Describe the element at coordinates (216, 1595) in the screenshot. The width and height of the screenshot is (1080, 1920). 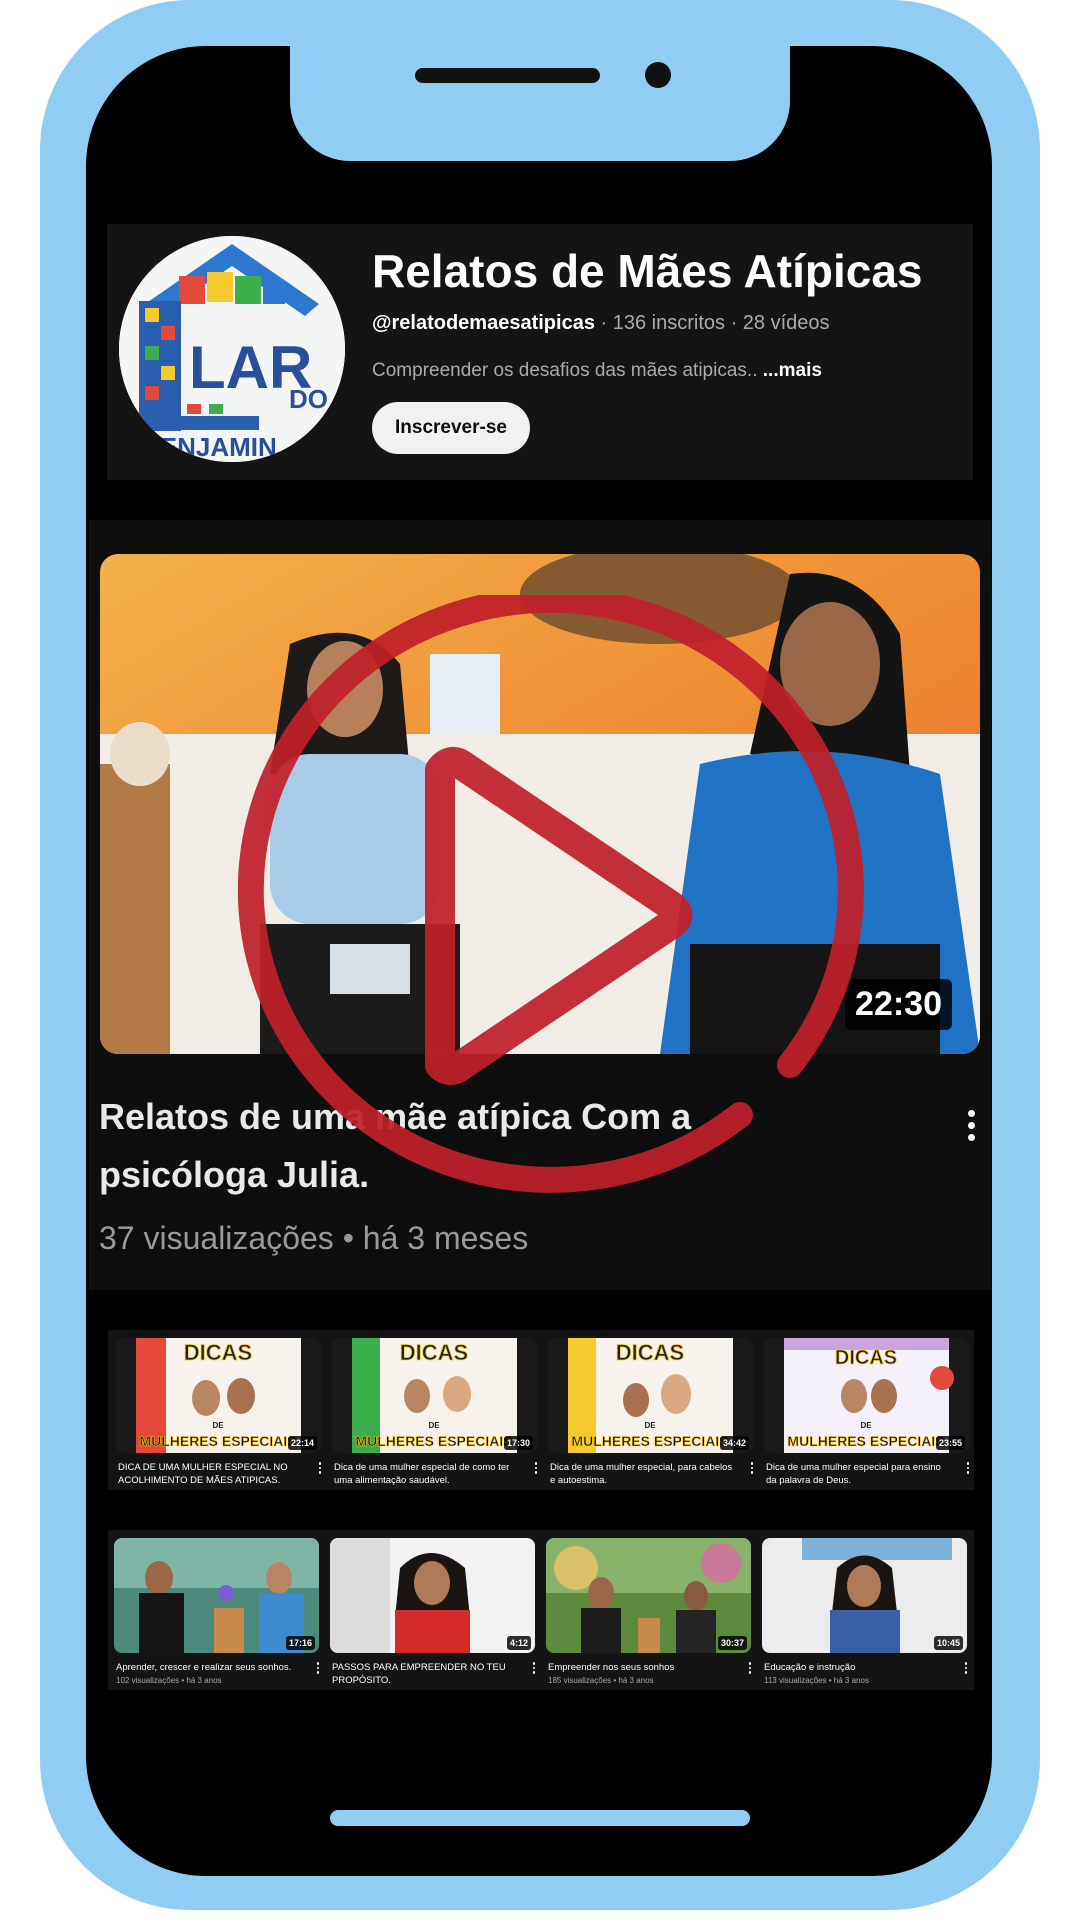
I see `video-thumbnail: 17:16` at that location.